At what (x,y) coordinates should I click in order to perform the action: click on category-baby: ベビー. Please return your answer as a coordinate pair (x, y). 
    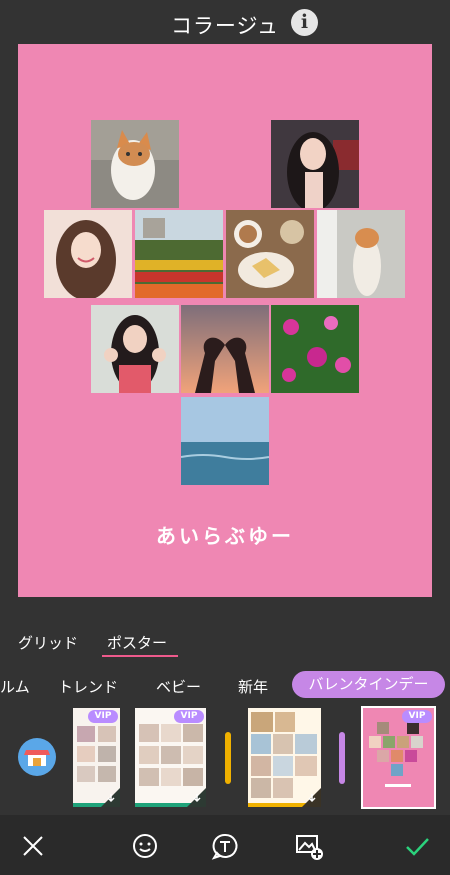
    Looking at the image, I should click on (178, 686).